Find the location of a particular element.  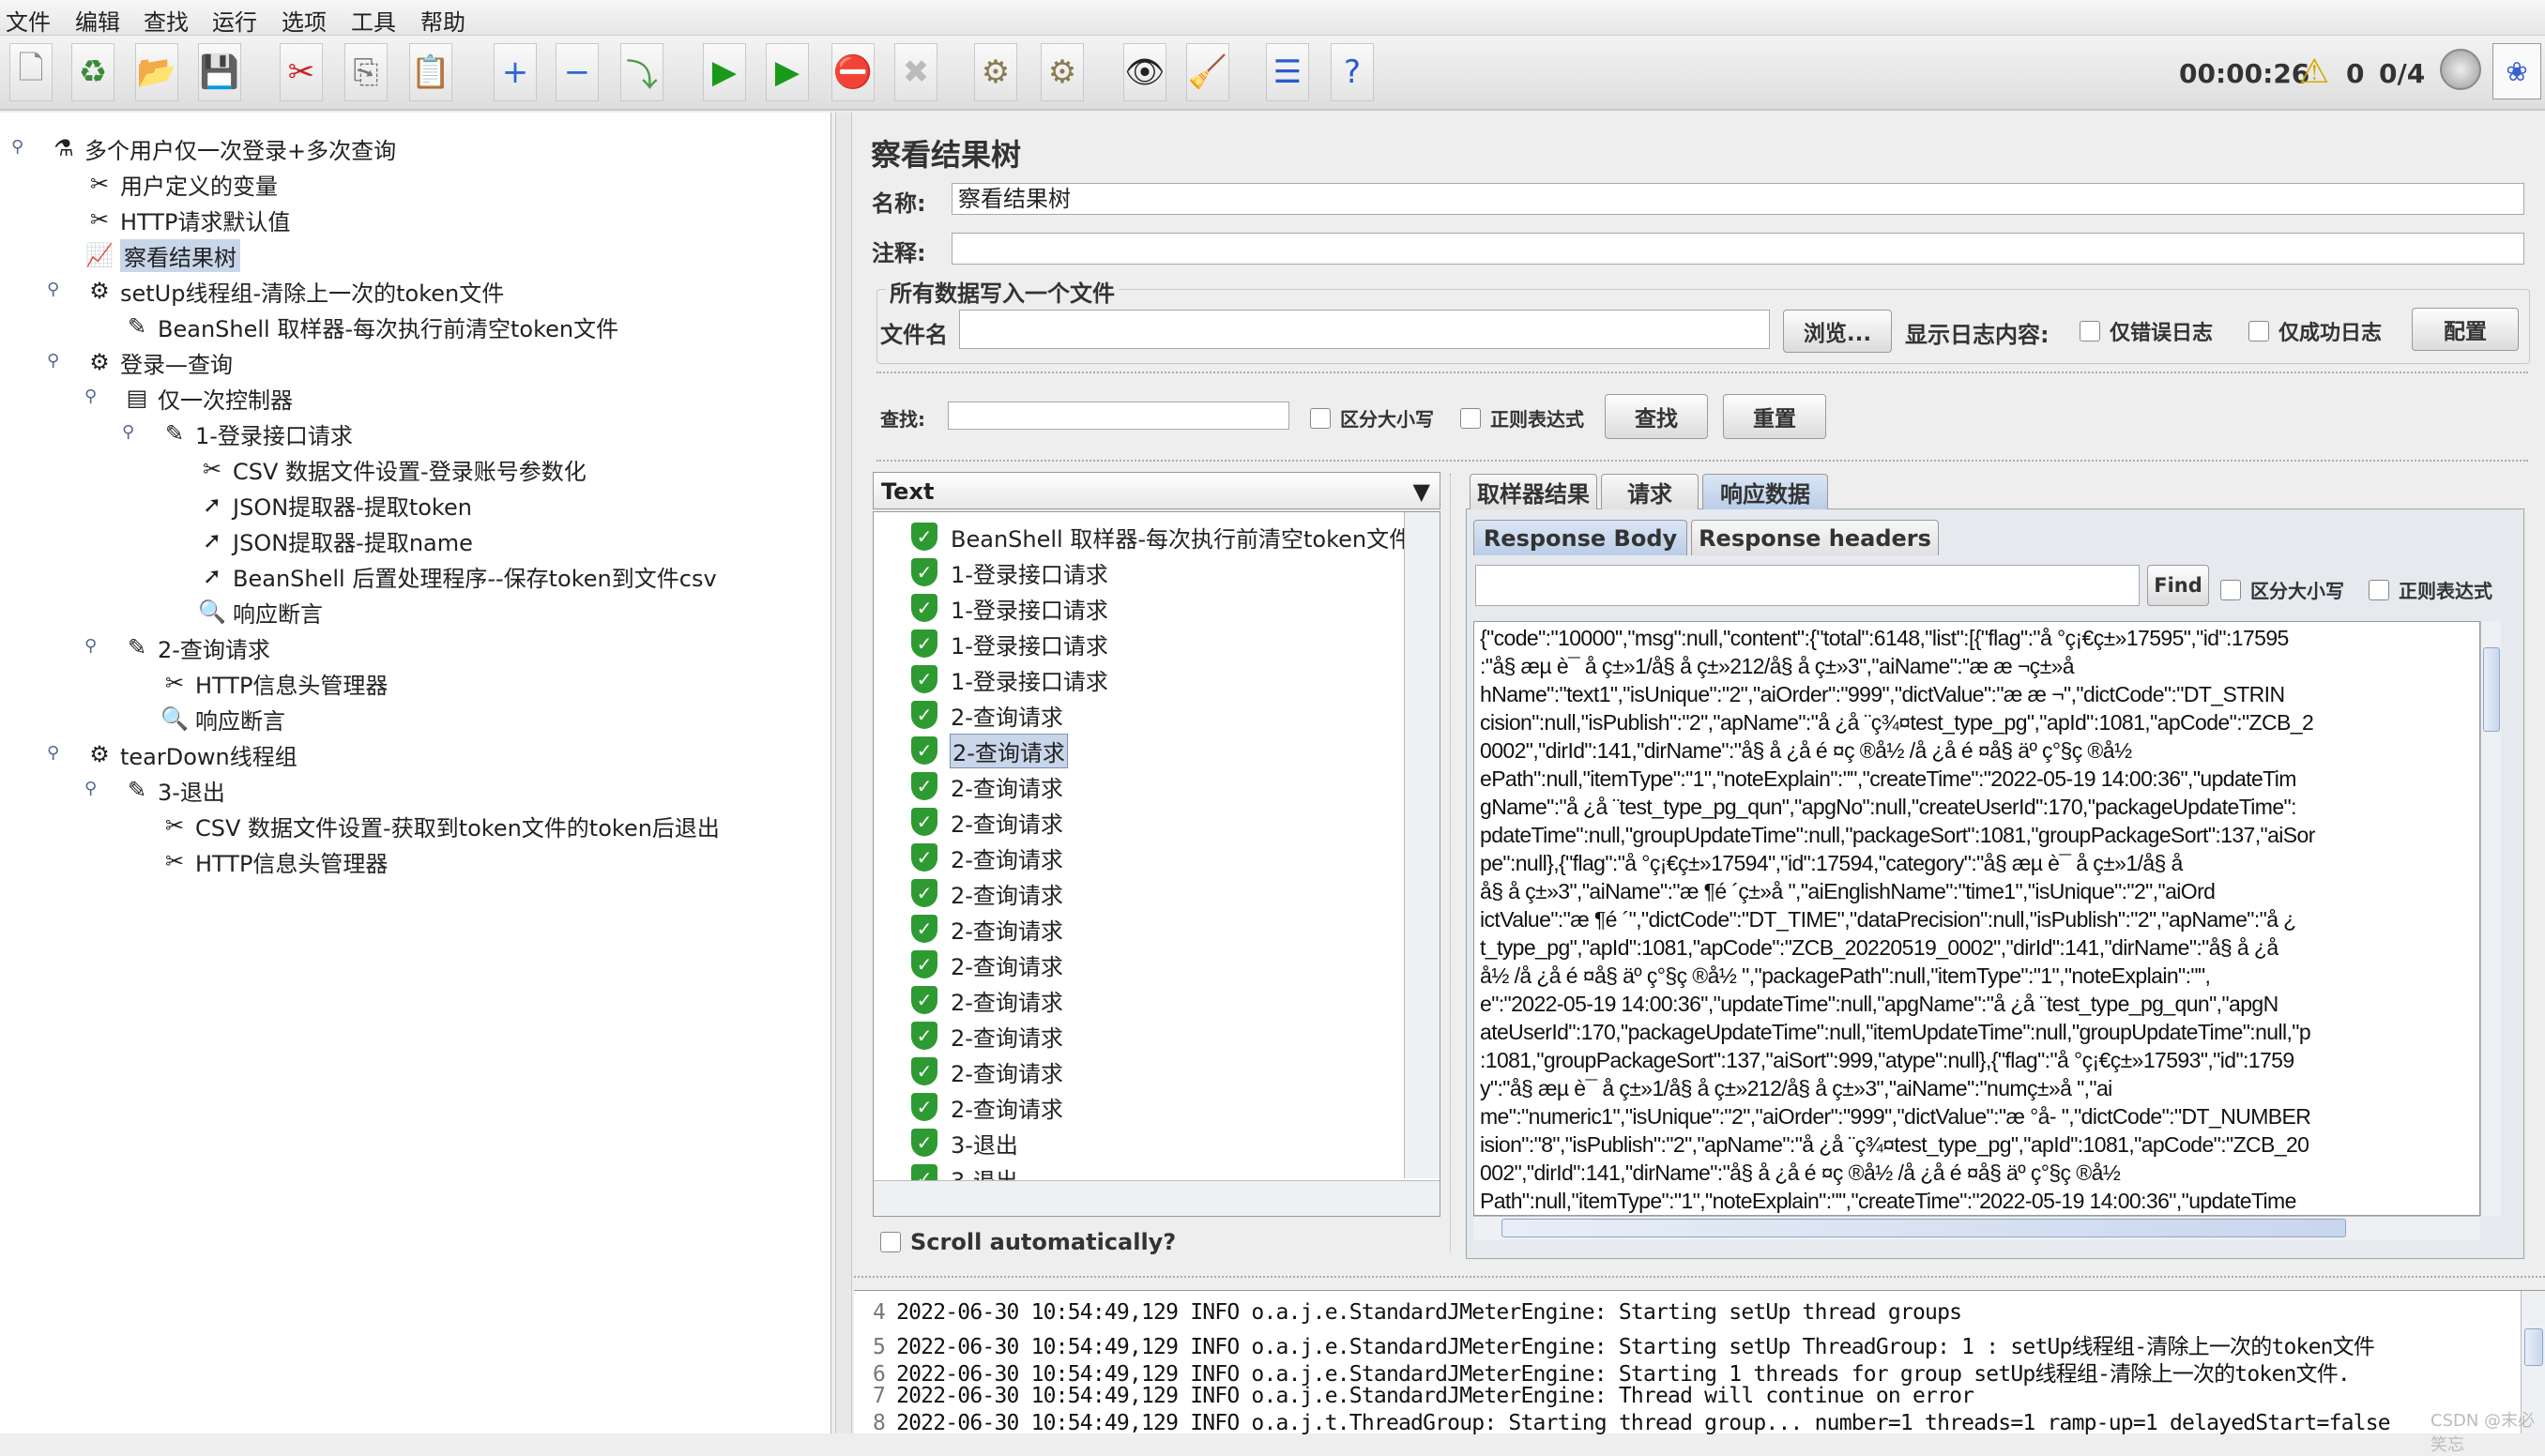

jmeter-logo-icon: ❀ is located at coordinates (2516, 71).